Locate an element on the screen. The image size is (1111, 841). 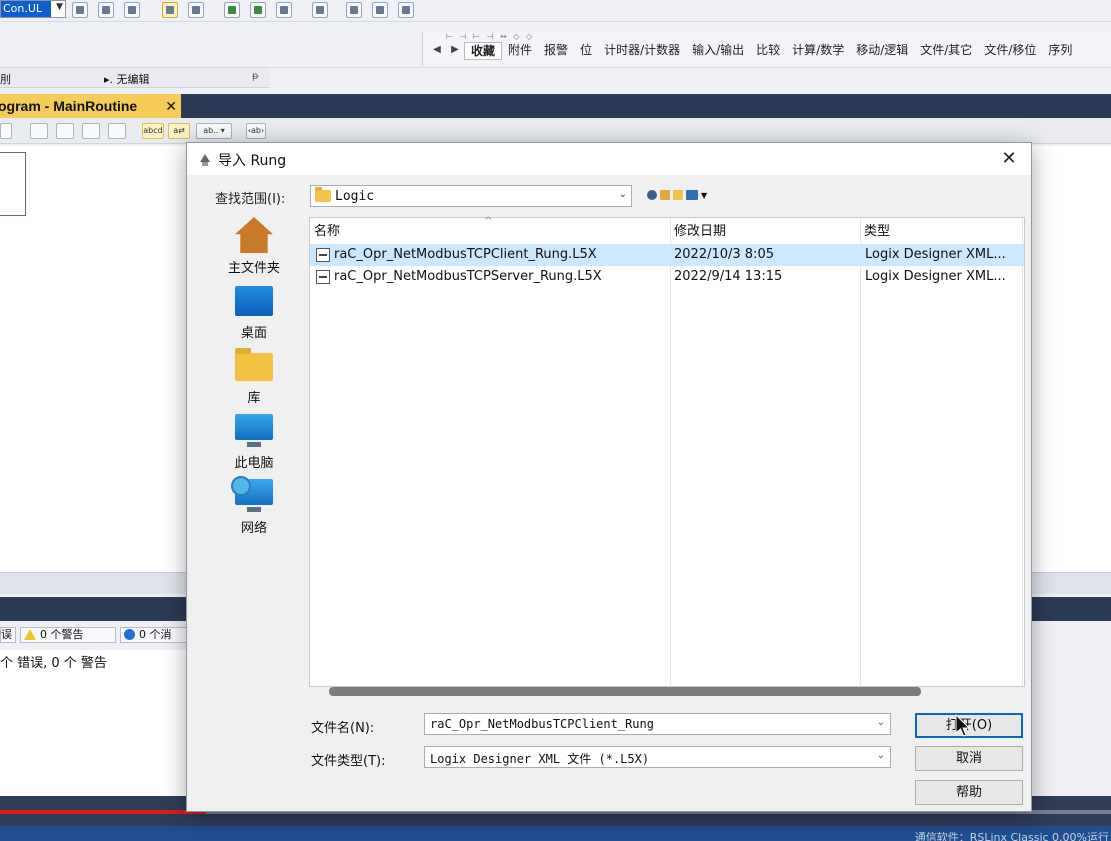
tab-timer-counter: 计时器/计数器 is located at coordinates (642, 51).